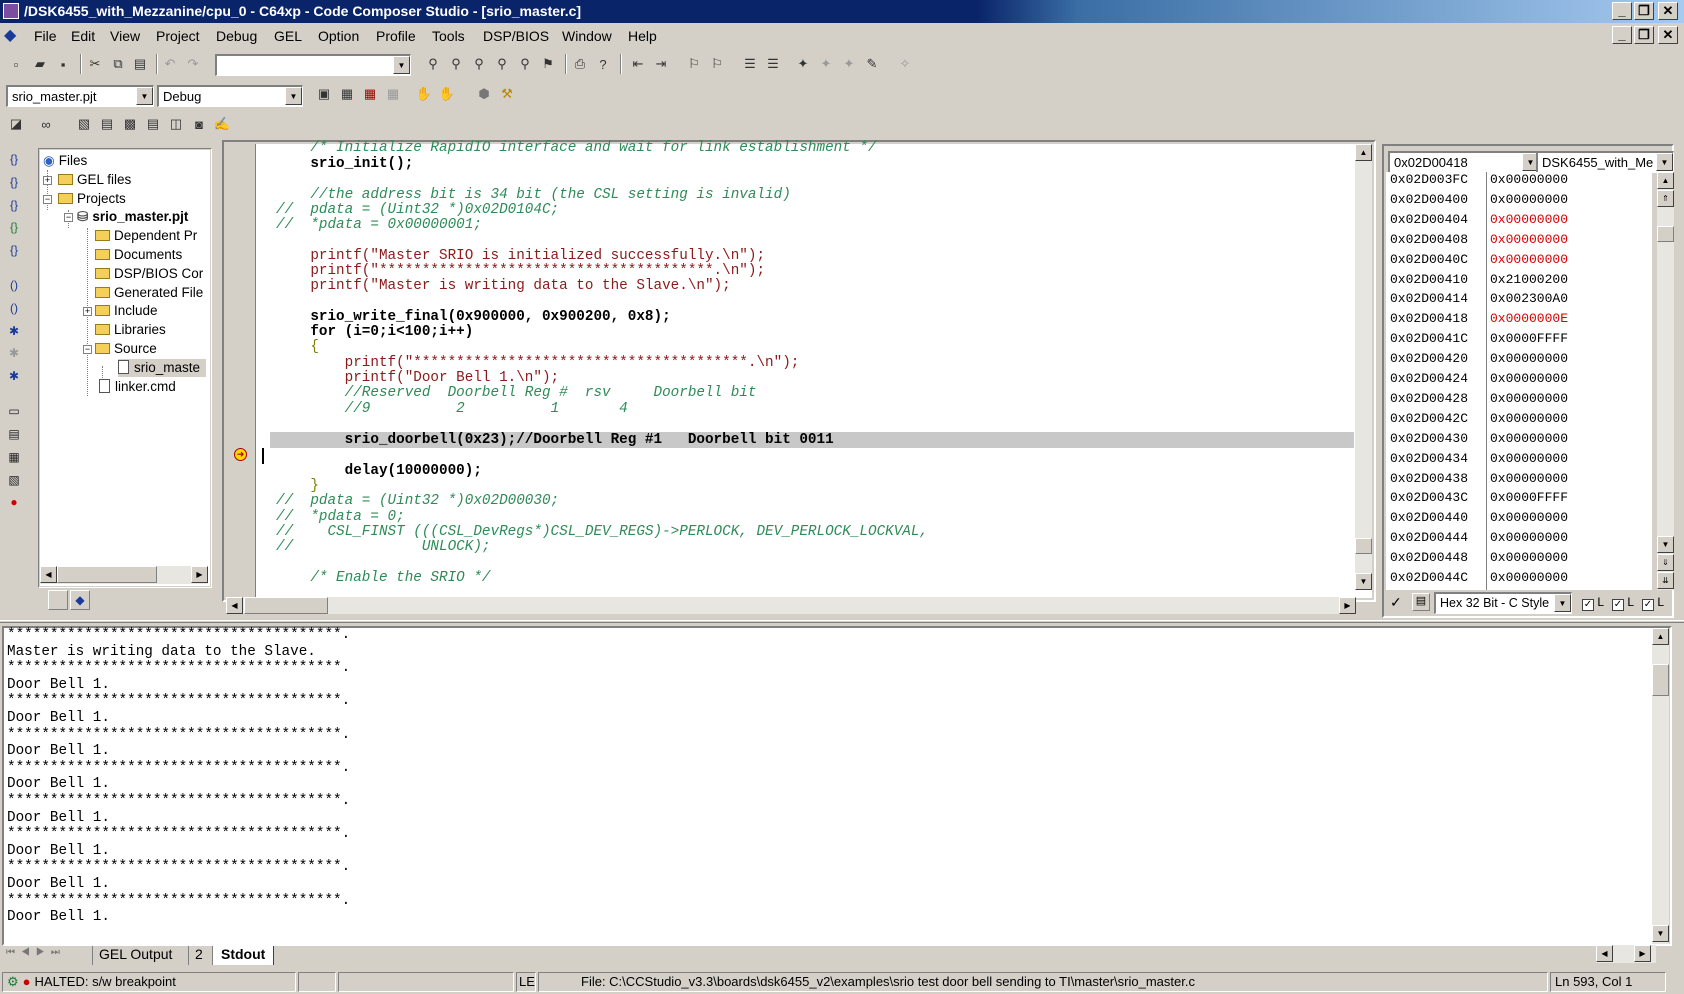 Image resolution: width=1684 pixels, height=994 pixels. What do you see at coordinates (1519, 220) in the screenshot?
I see `memory-row: 0x02D00404 0x00000000` at bounding box center [1519, 220].